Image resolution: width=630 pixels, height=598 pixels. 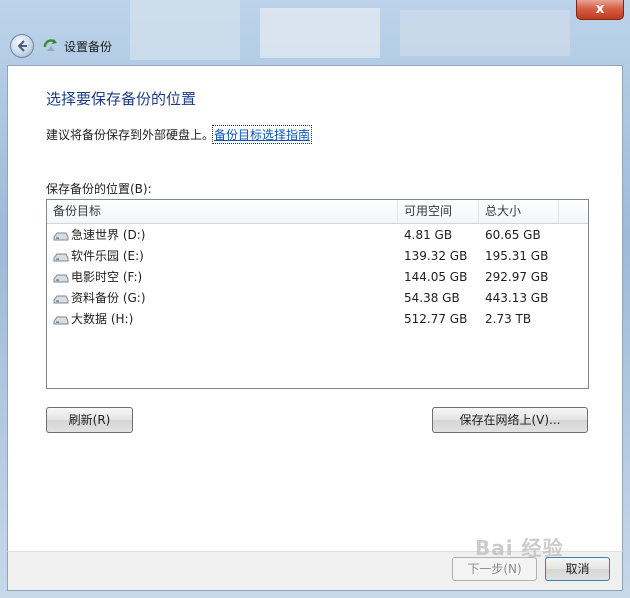 I want to click on drive-name-cell: 急速世界 (D:), so click(x=99, y=235).